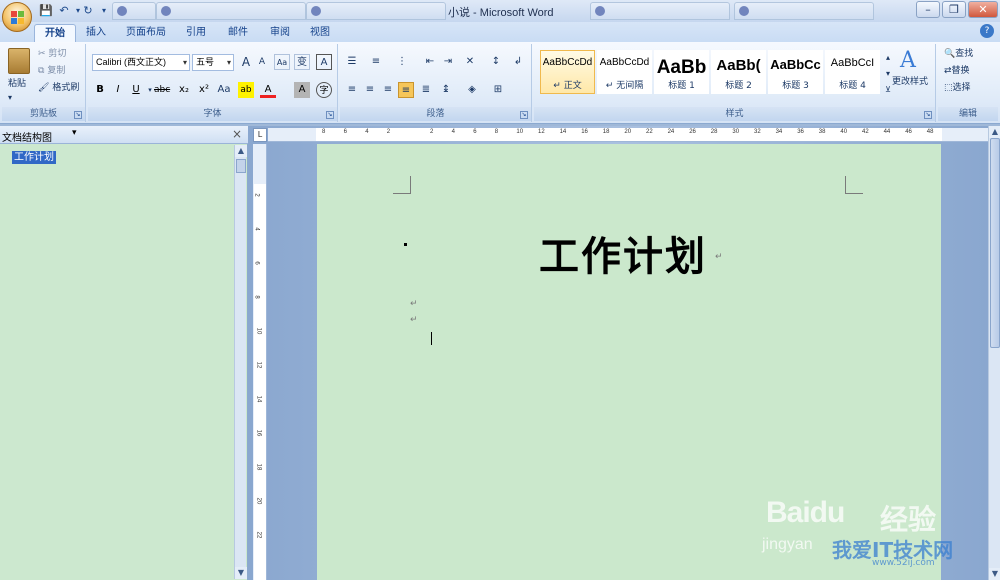  Describe the element at coordinates (430, 62) in the screenshot. I see `decrease-indent-icon: ⇤` at that location.